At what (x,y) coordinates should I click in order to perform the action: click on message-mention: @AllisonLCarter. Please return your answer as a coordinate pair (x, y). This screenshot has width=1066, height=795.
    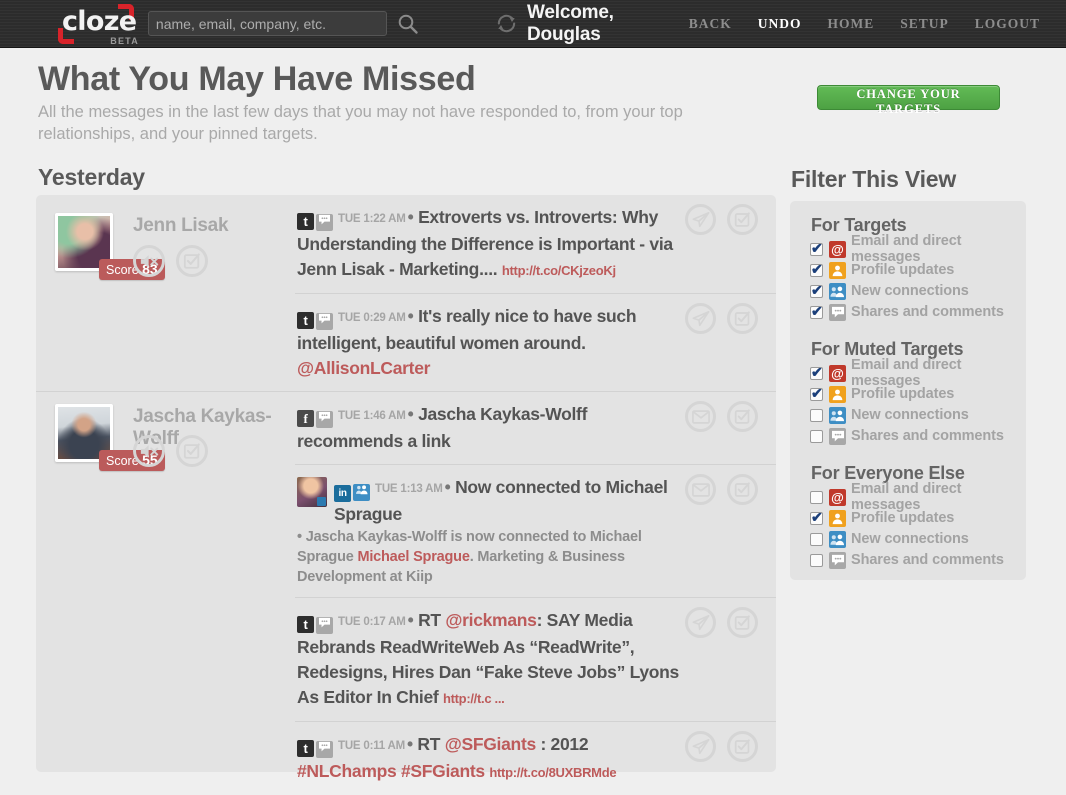
    Looking at the image, I should click on (363, 368).